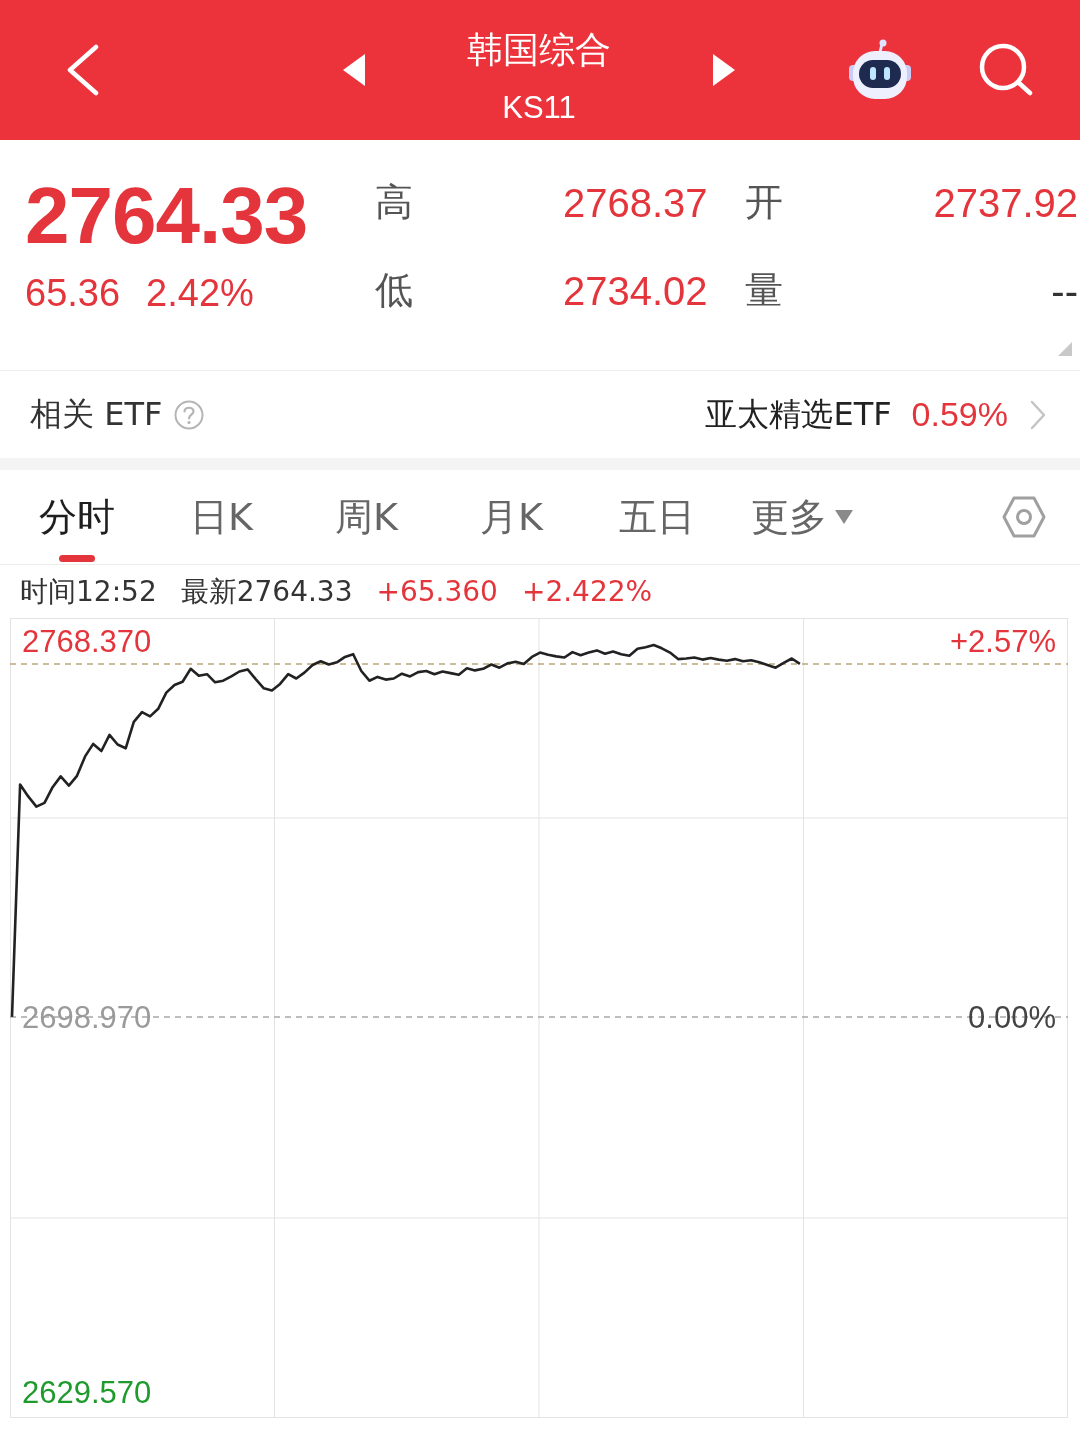 The height and width of the screenshot is (1431, 1080). I want to click on price-change: 65.36, so click(73, 293).